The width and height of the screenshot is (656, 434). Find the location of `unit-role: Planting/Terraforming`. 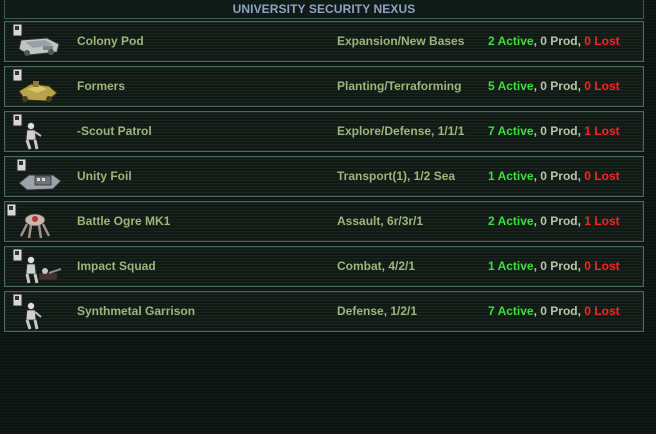

unit-role: Planting/Terraforming is located at coordinates (399, 86).